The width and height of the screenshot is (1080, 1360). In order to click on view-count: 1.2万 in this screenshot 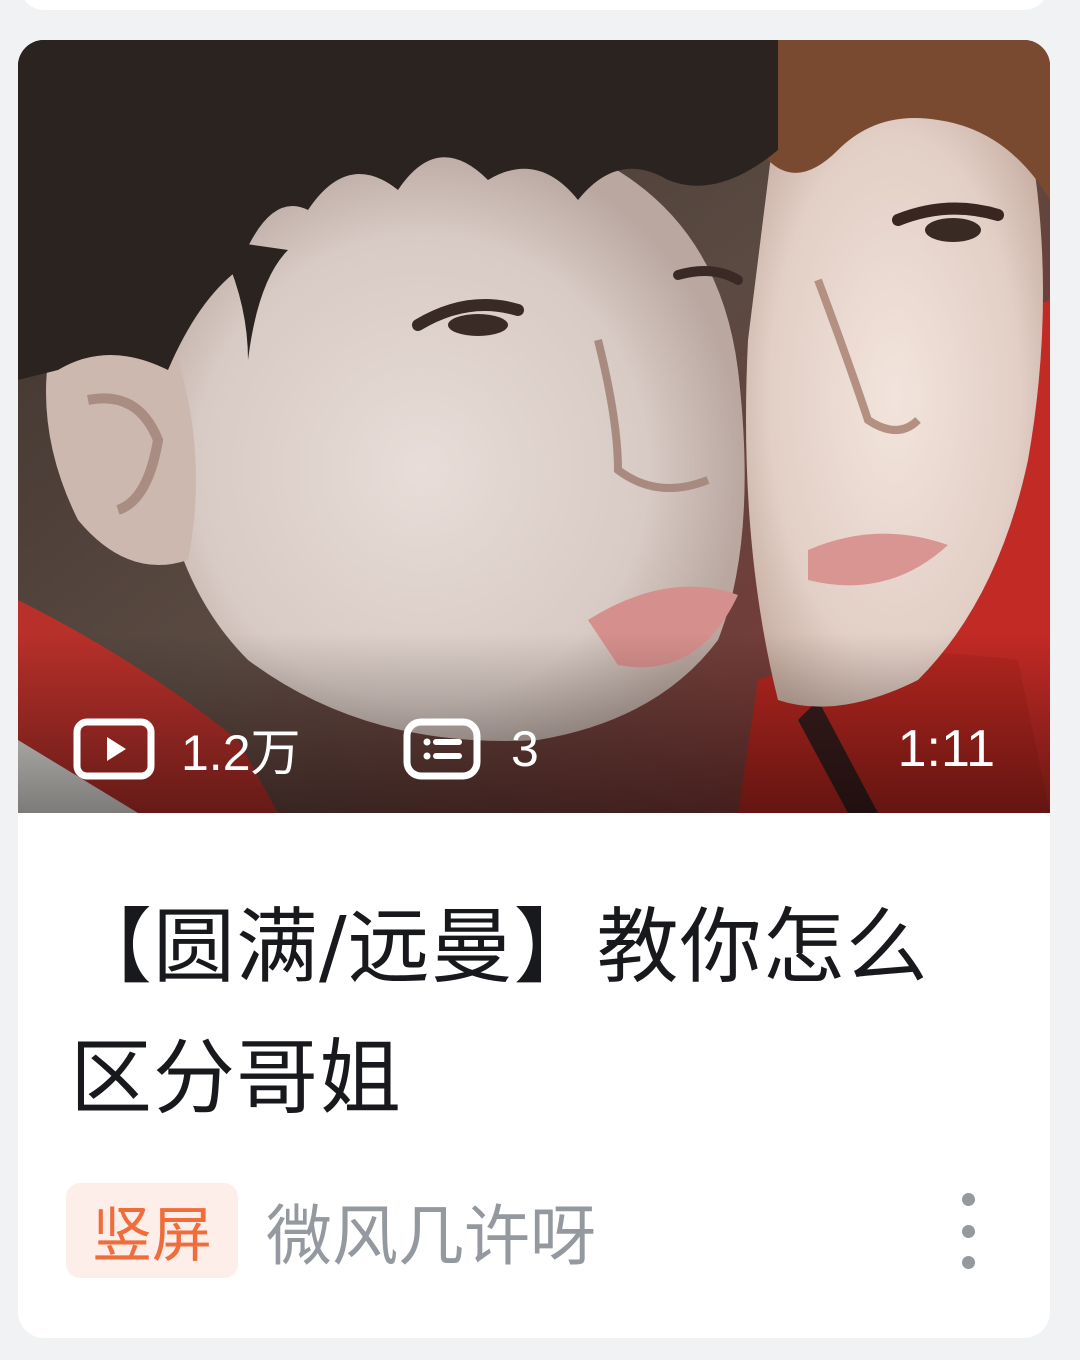, I will do `click(187, 749)`.